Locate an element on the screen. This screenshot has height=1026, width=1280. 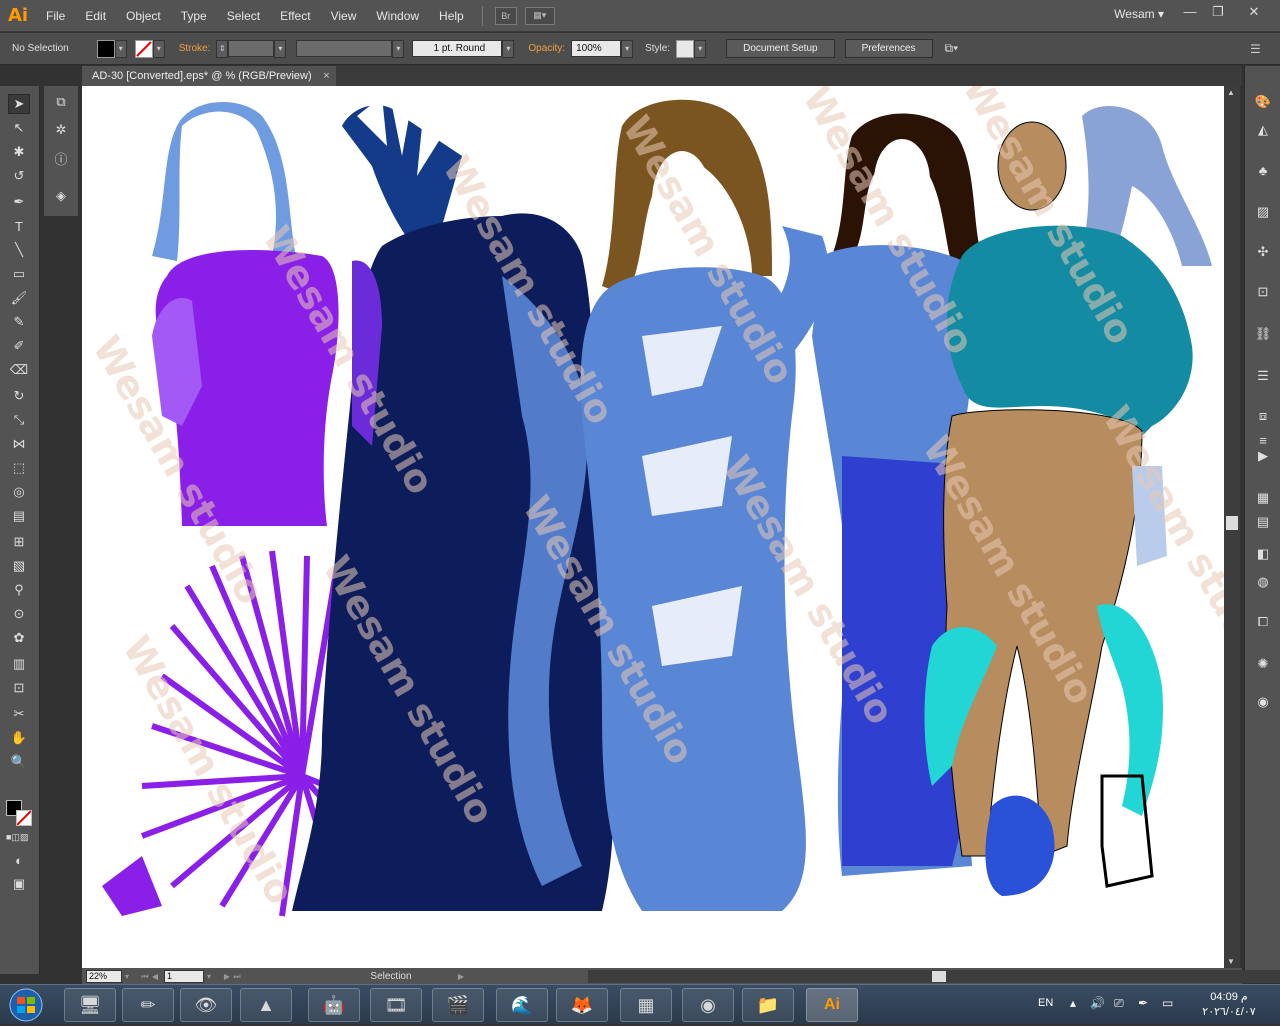
rotate-tool-icon: ↻ is located at coordinates (19, 396).